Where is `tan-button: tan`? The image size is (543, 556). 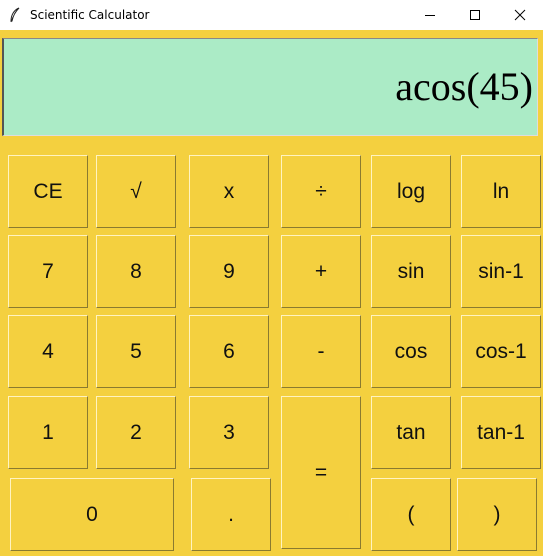
tan-button: tan is located at coordinates (411, 432).